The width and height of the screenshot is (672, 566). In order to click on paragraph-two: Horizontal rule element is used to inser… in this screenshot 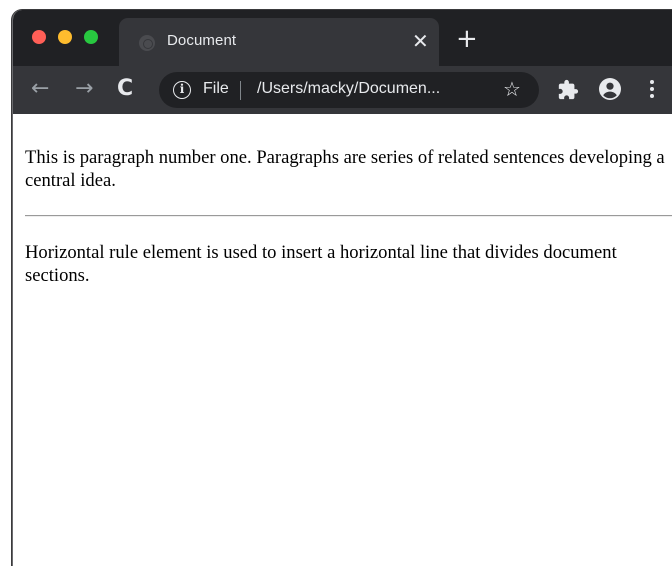, I will do `click(321, 264)`.